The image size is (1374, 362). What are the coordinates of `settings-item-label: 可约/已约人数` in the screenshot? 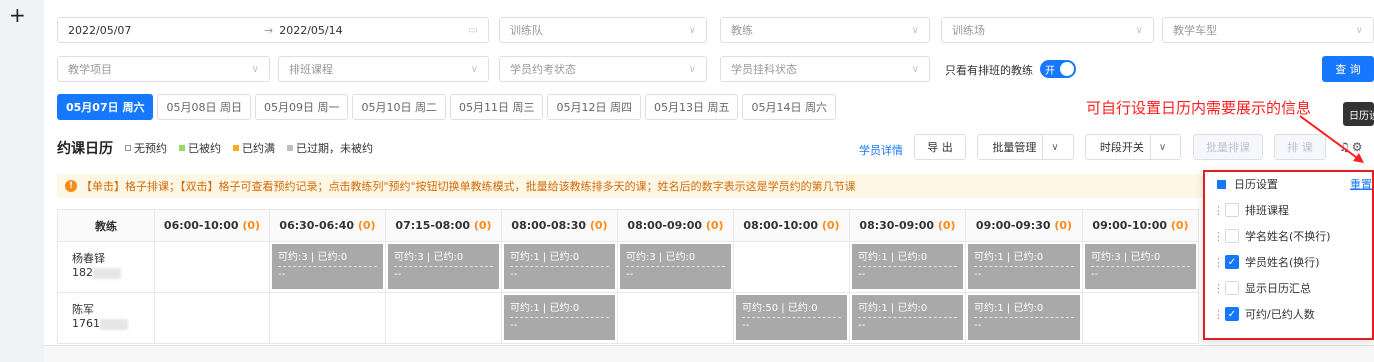 It's located at (1280, 314).